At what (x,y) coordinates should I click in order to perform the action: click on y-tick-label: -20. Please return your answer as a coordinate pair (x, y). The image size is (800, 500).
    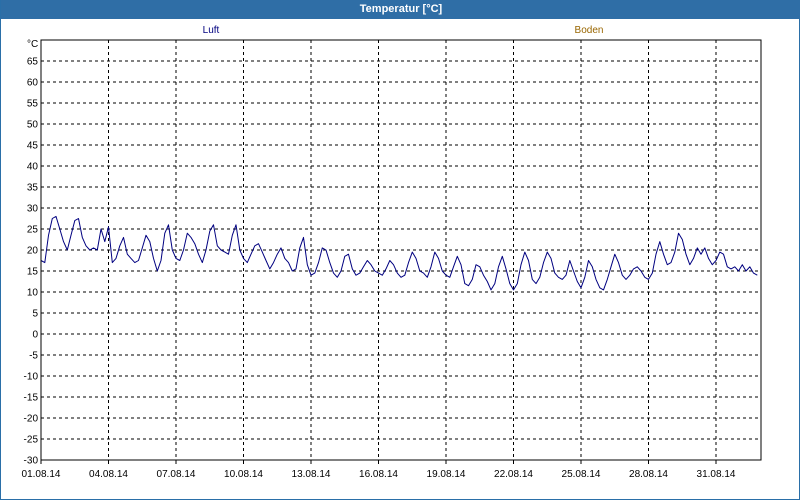
    Looking at the image, I should click on (31, 419).